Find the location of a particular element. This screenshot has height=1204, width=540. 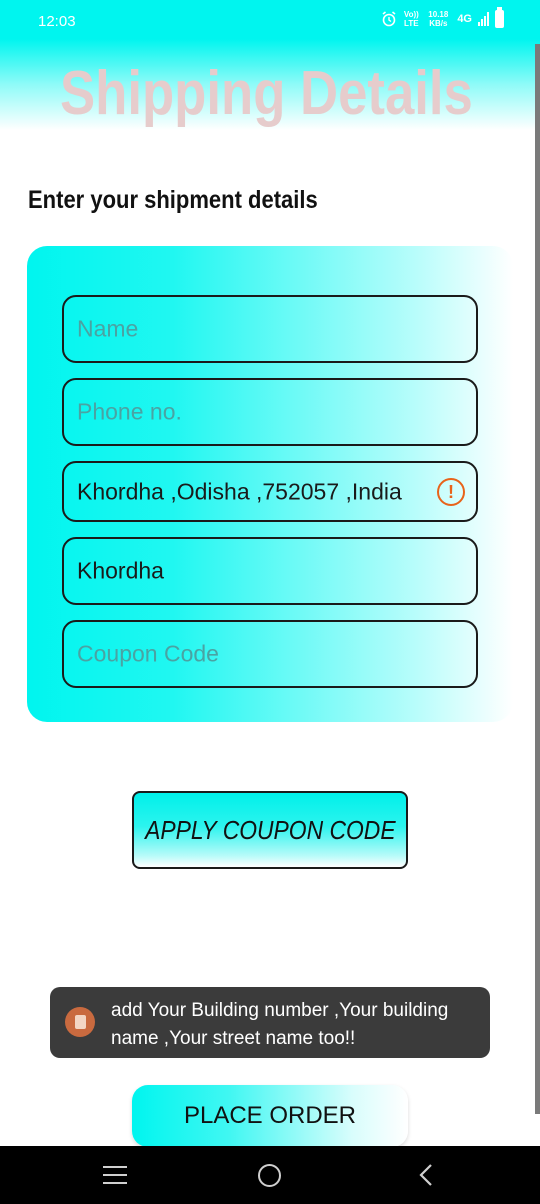

city-value: Khordha is located at coordinates (120, 570).